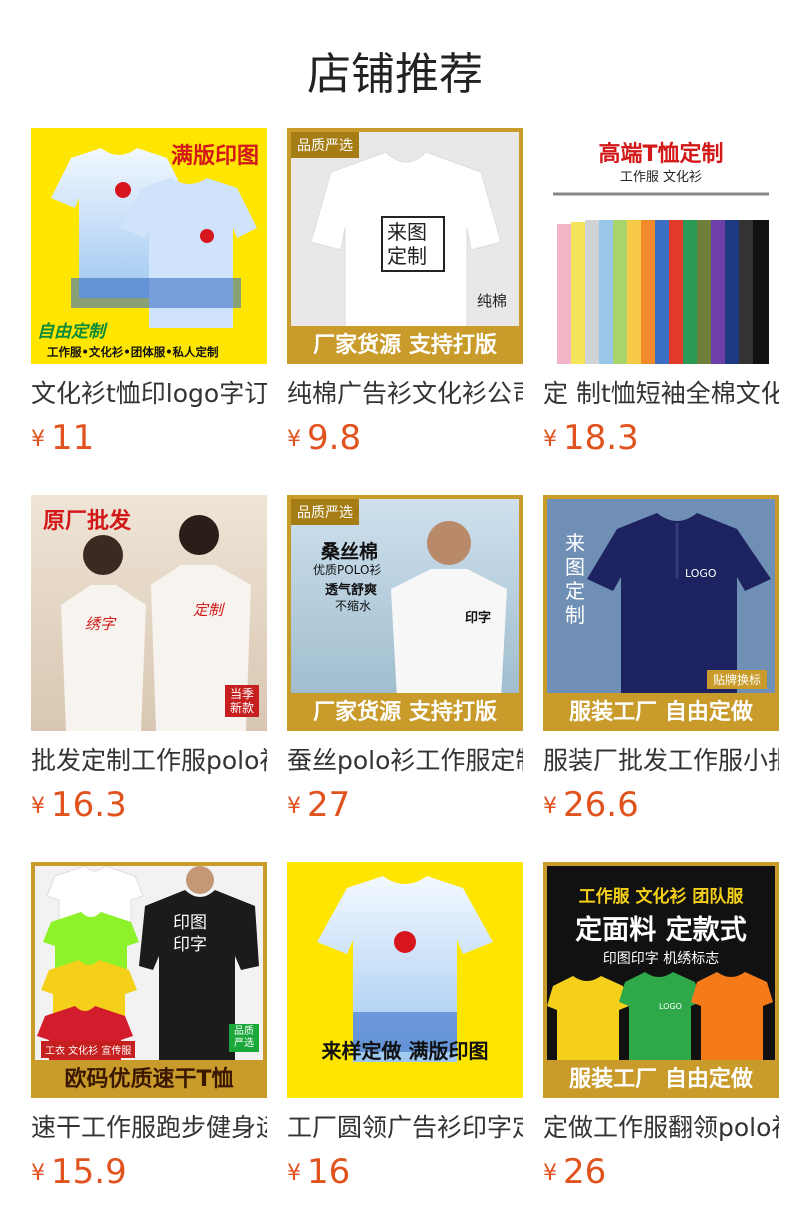 The image size is (790, 1230). Describe the element at coordinates (149, 439) in the screenshot. I see `product-price: ¥11` at that location.